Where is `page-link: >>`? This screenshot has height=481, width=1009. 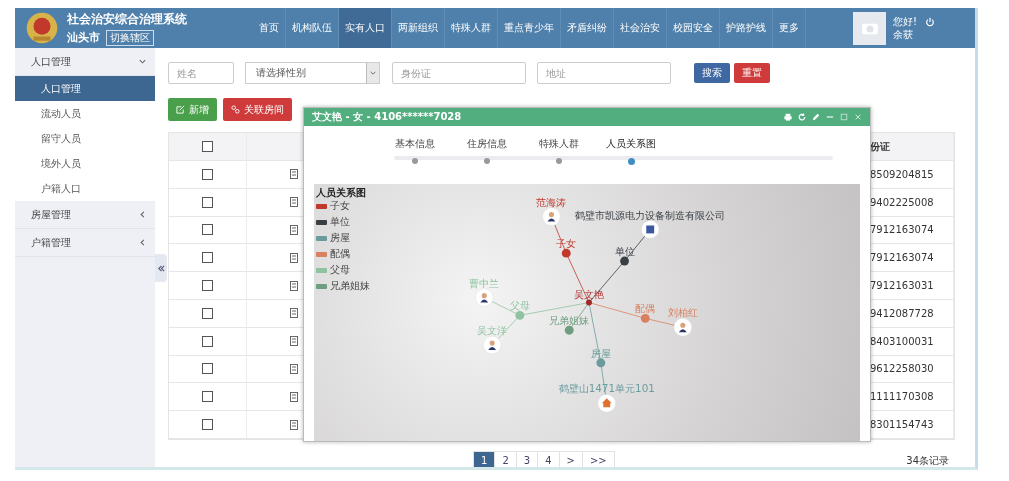
page-link: >> is located at coordinates (598, 458).